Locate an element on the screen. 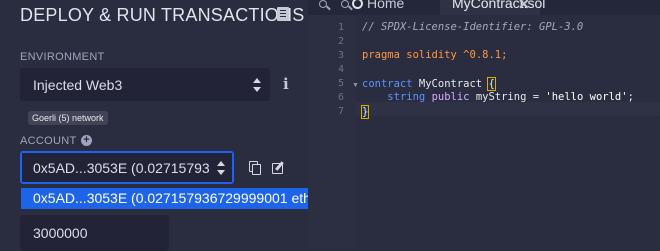 The width and height of the screenshot is (660, 251). line-number: 3 is located at coordinates (340, 55).